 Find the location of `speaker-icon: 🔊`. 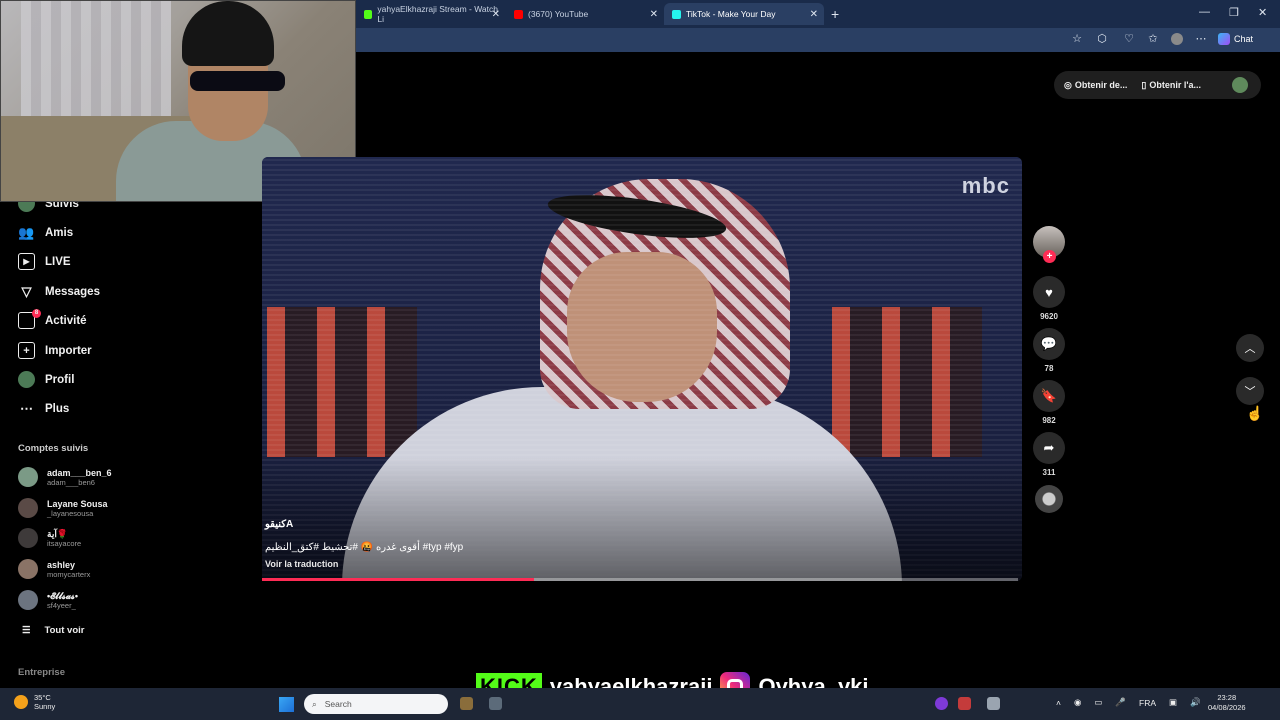

speaker-icon: 🔊 is located at coordinates (1195, 702).